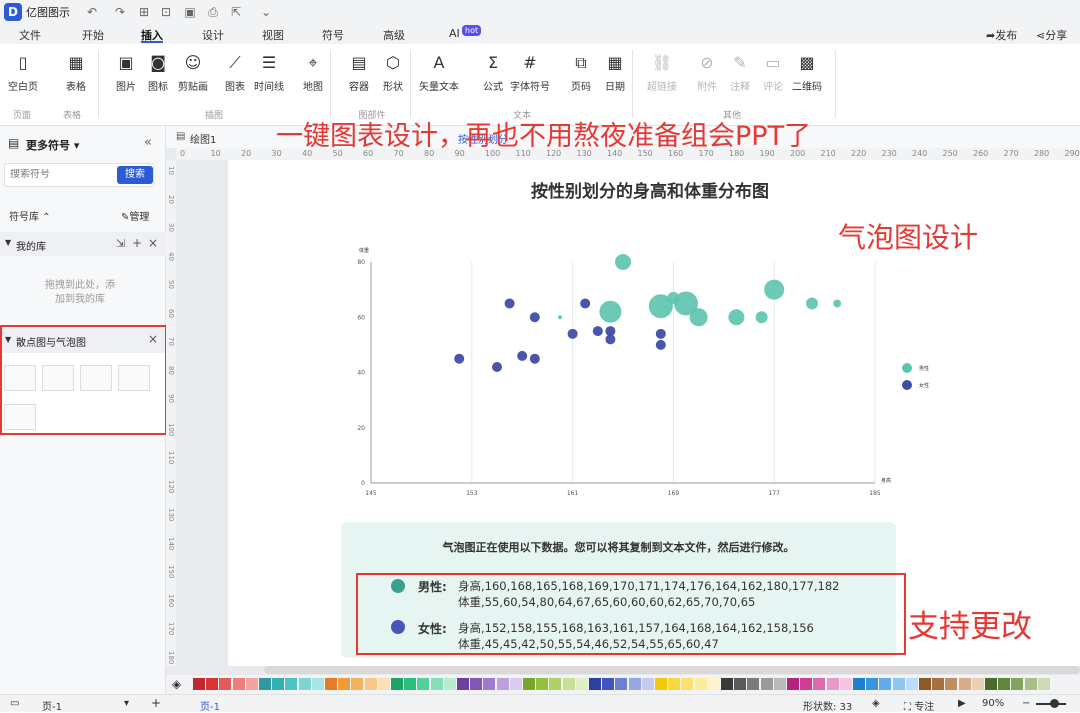 The width and height of the screenshot is (1080, 713). Describe the element at coordinates (213, 35) in the screenshot. I see `tab-design: 设计` at that location.